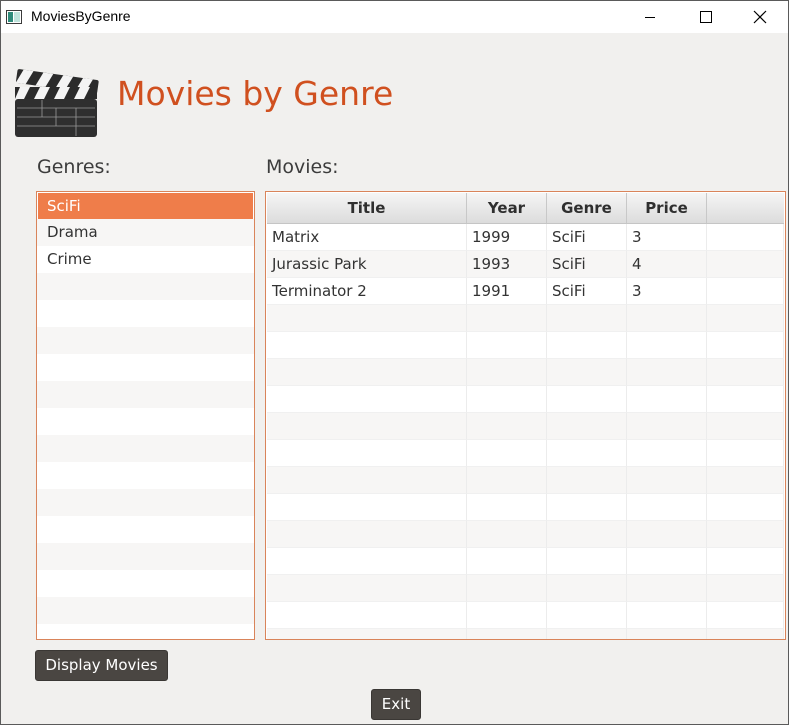  Describe the element at coordinates (145, 206) in the screenshot. I see `list-item-scifi: SciFi` at that location.